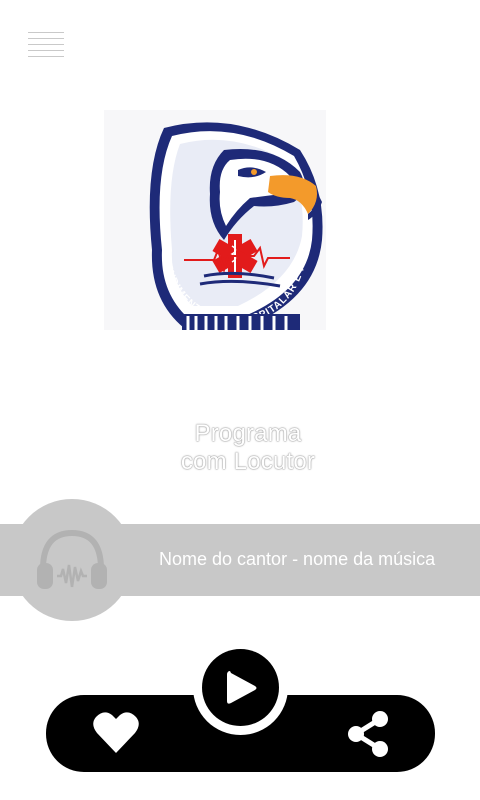 This screenshot has width=480, height=800. Describe the element at coordinates (297, 559) in the screenshot. I see `track-info: Nome do cantor - nome da música` at that location.